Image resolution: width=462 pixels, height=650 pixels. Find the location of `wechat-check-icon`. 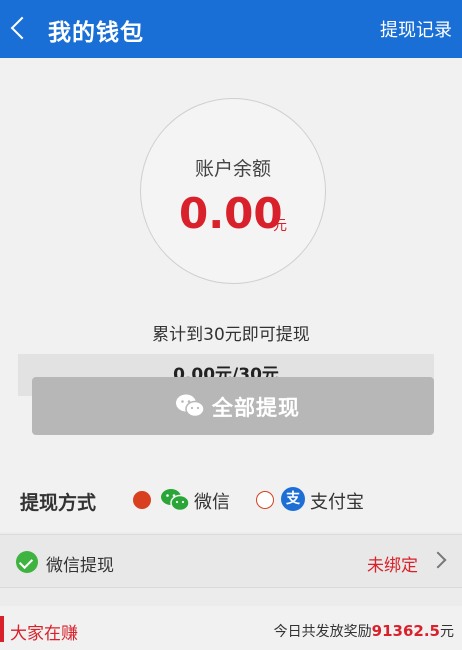

wechat-check-icon is located at coordinates (27, 562).